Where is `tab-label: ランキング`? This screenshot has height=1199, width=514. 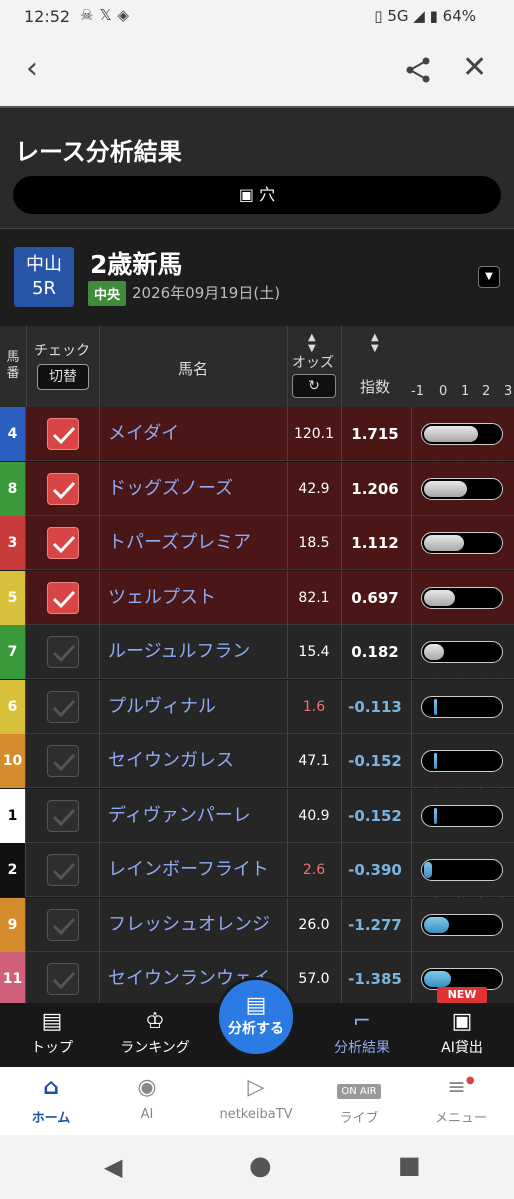 tab-label: ランキング is located at coordinates (155, 1048).